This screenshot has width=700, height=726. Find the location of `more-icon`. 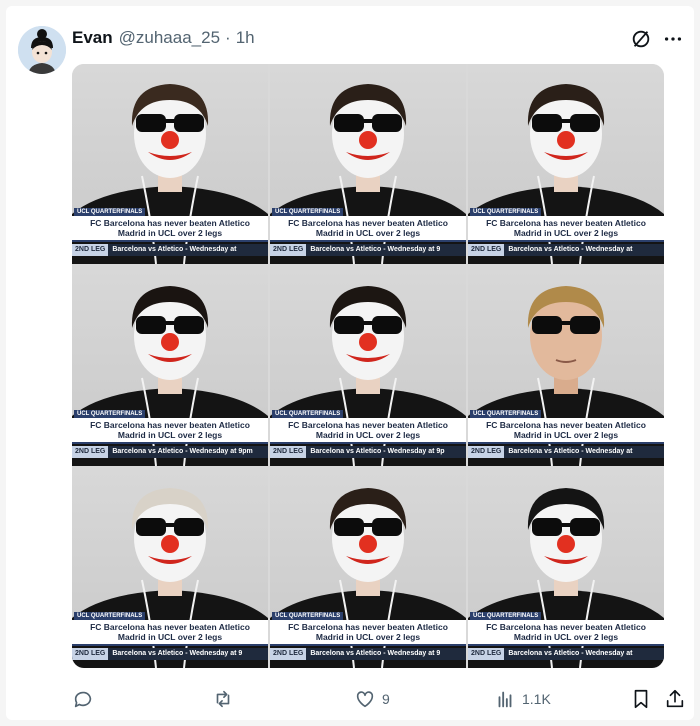

more-icon is located at coordinates (673, 39).